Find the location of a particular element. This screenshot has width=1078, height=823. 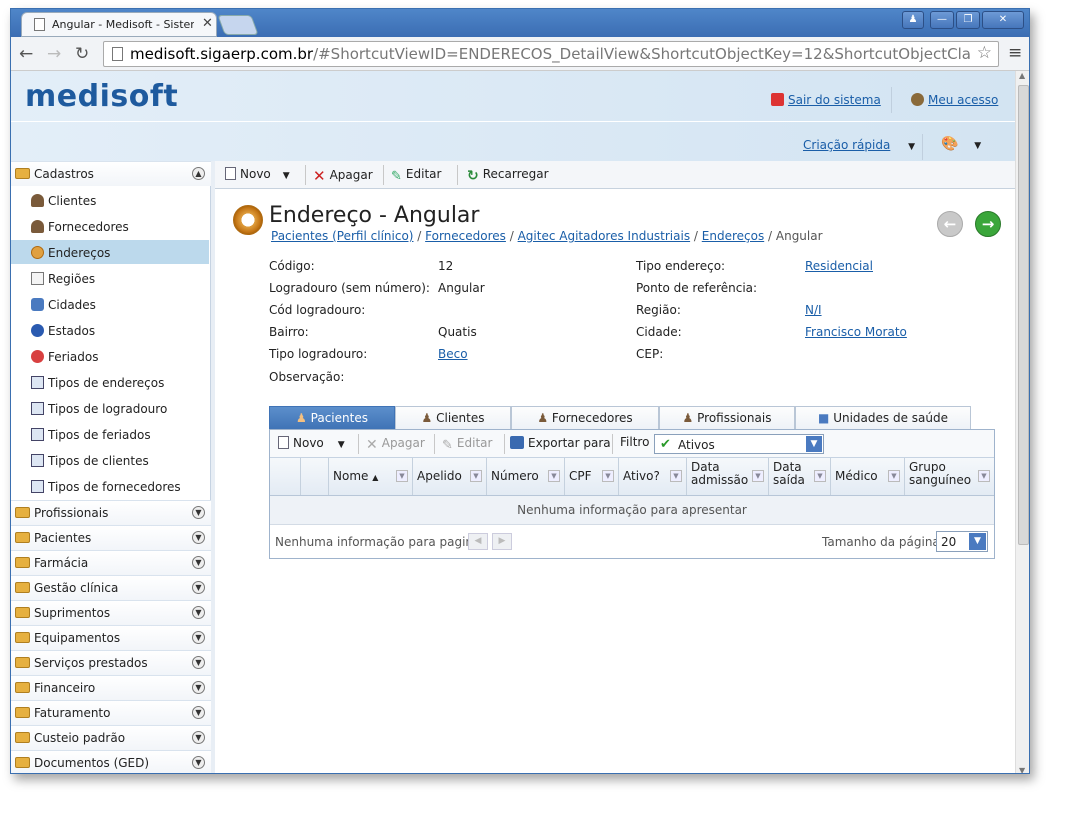

quick-create-menu: Criação rápida ▼ is located at coordinates (859, 145).